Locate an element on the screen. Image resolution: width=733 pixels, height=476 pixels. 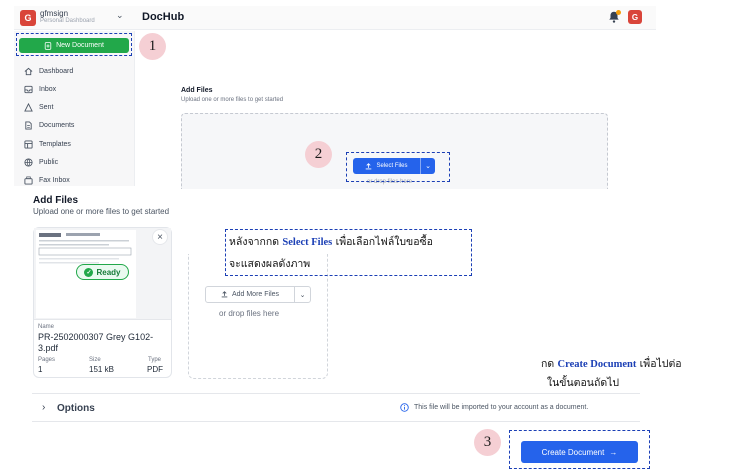
check-icon: ✓ is located at coordinates (89, 272).